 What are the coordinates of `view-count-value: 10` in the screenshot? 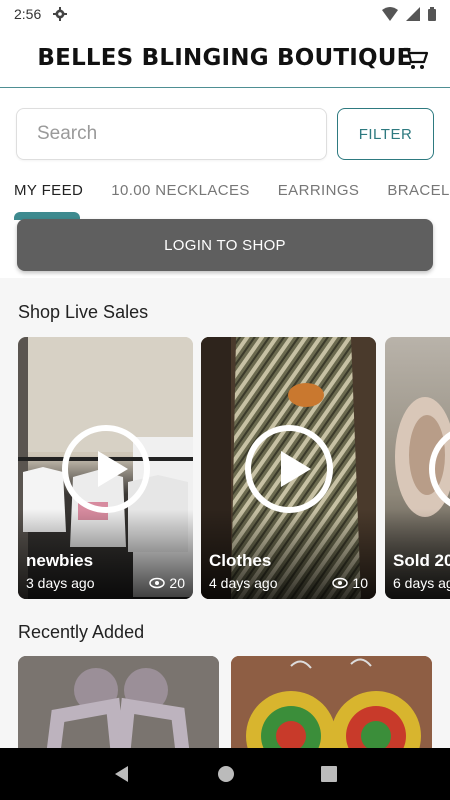 It's located at (360, 583).